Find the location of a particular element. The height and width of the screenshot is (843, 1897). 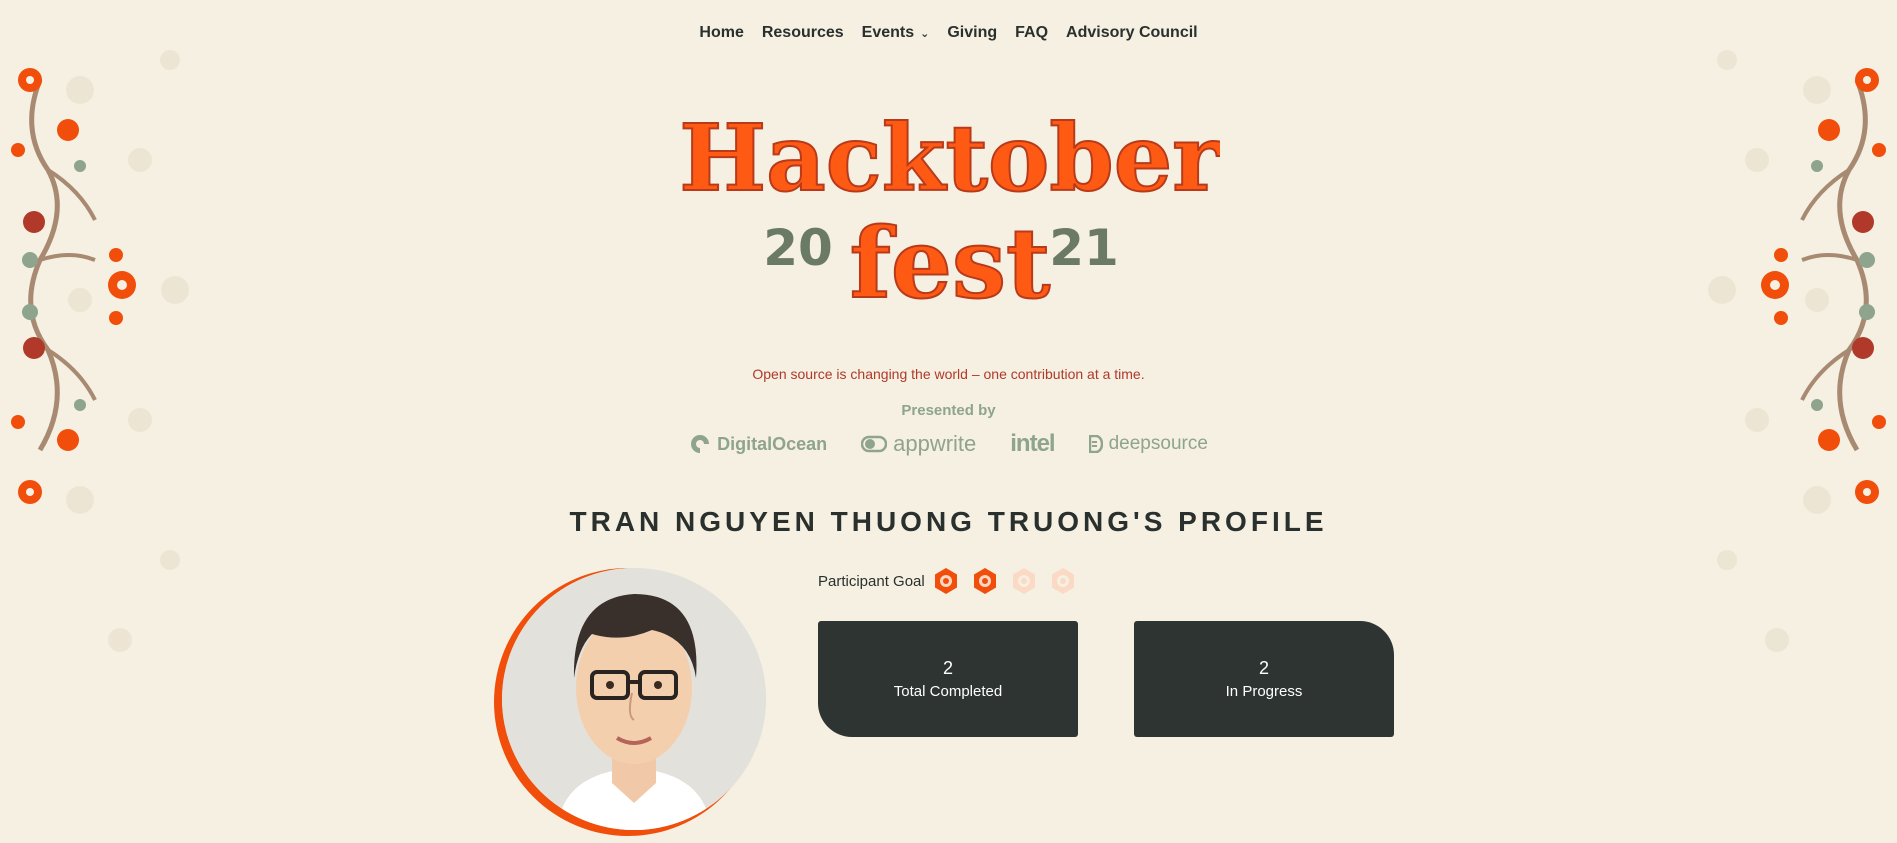

chevron-down-icon: ⌄ is located at coordinates (925, 33).